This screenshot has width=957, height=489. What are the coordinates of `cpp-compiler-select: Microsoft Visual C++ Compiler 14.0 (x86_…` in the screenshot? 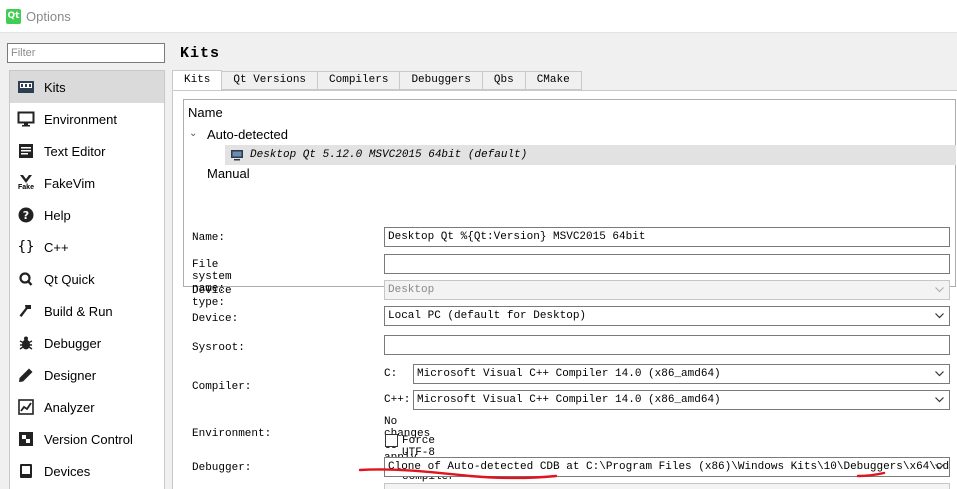 It's located at (681, 400).